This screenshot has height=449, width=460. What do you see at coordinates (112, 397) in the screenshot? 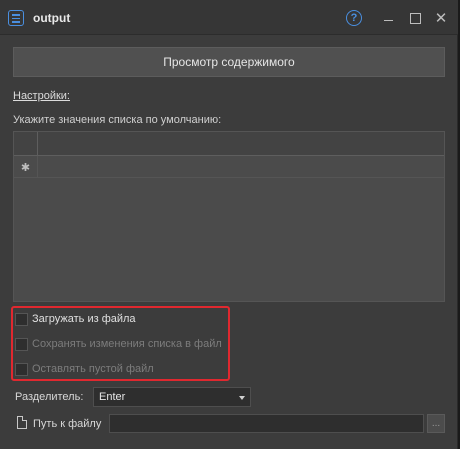
I see `separator-value: Enter` at bounding box center [112, 397].